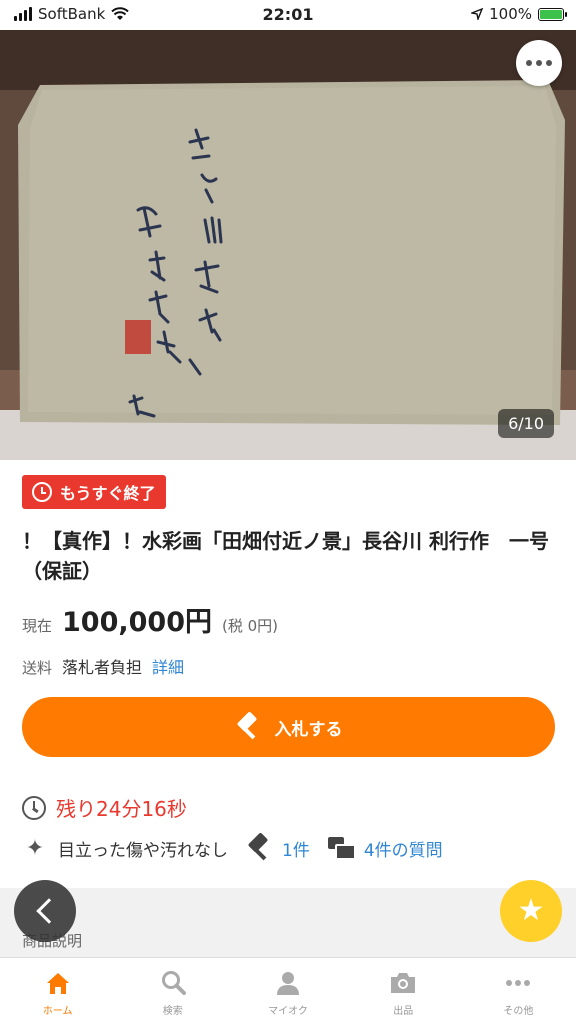 The image size is (576, 1024). I want to click on ending-soon-badge: もうすぐ終了, so click(94, 492).